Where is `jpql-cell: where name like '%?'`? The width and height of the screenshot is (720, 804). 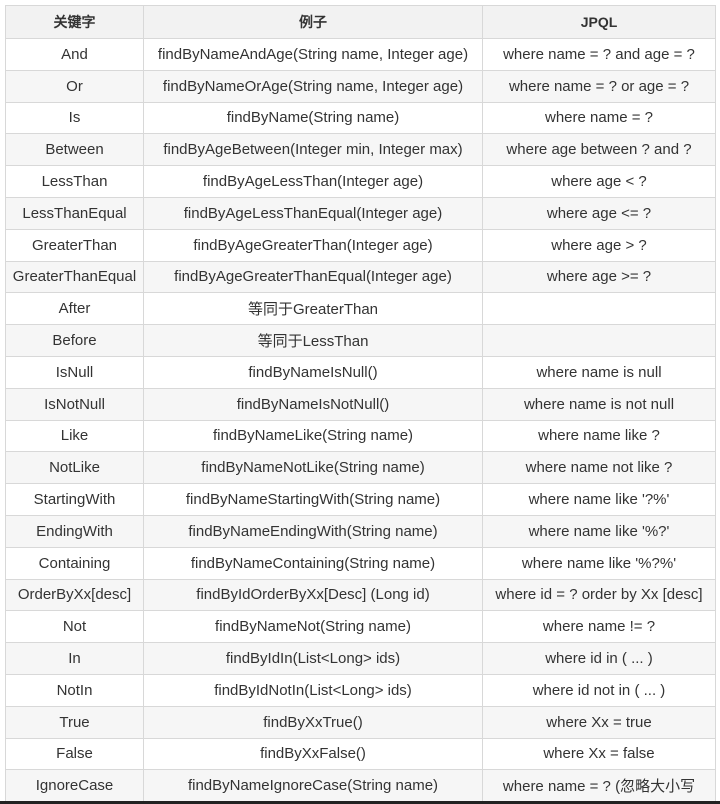 jpql-cell: where name like '%?' is located at coordinates (599, 531).